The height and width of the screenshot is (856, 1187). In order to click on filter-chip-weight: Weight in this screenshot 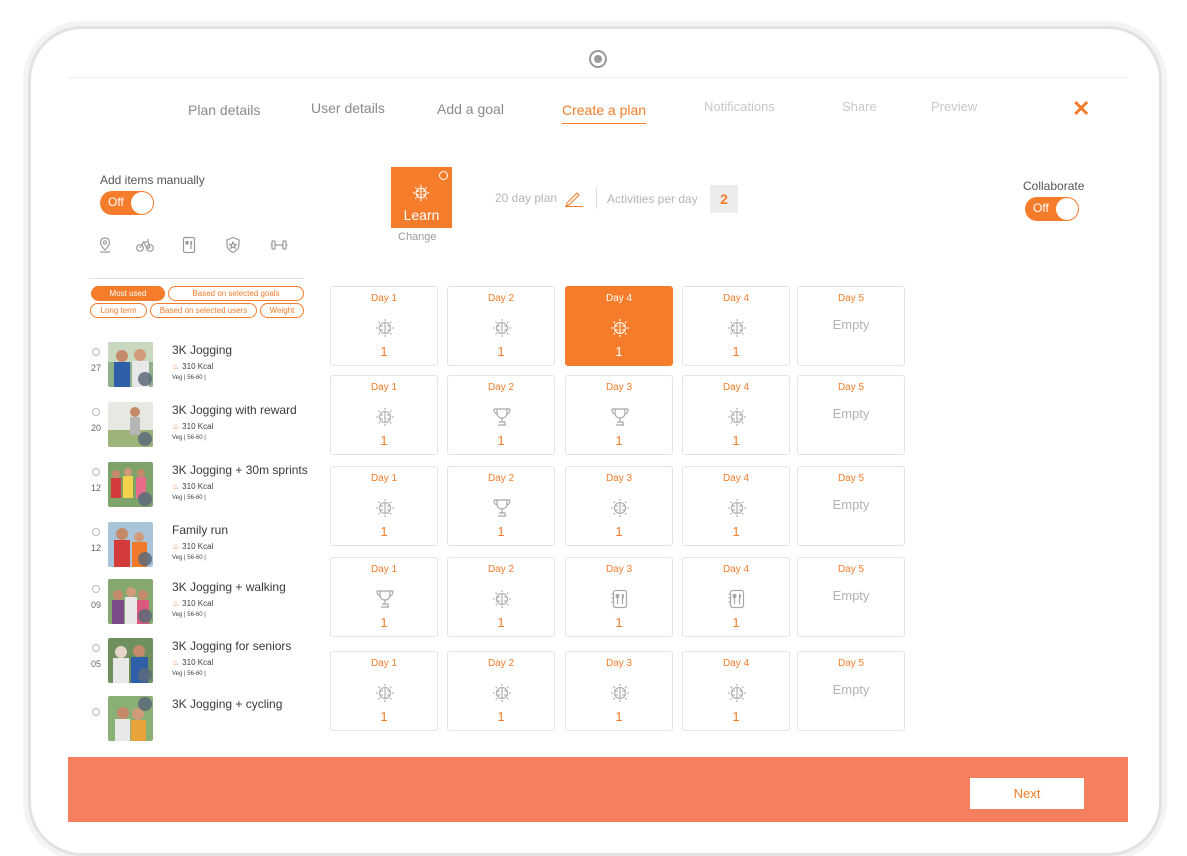, I will do `click(282, 310)`.